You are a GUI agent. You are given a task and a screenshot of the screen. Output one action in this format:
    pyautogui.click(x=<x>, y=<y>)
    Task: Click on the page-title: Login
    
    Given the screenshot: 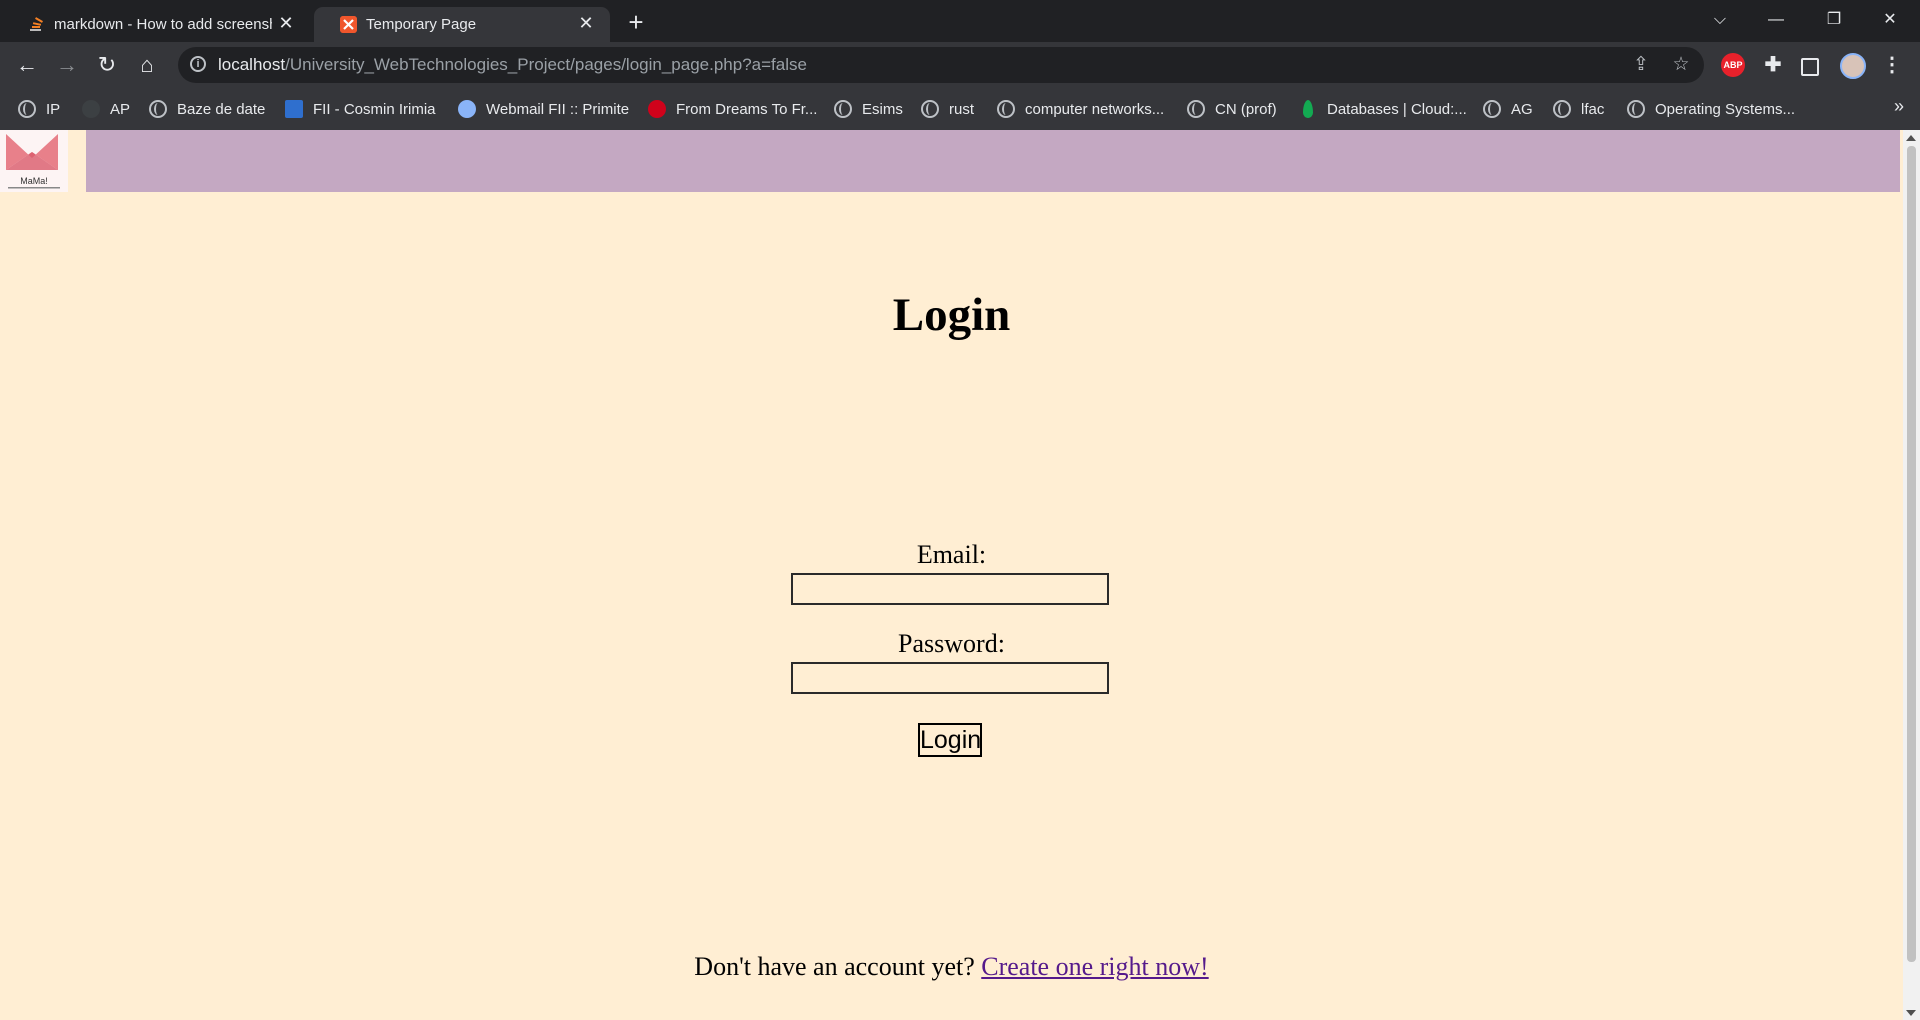 What is the action you would take?
    pyautogui.click(x=951, y=315)
    